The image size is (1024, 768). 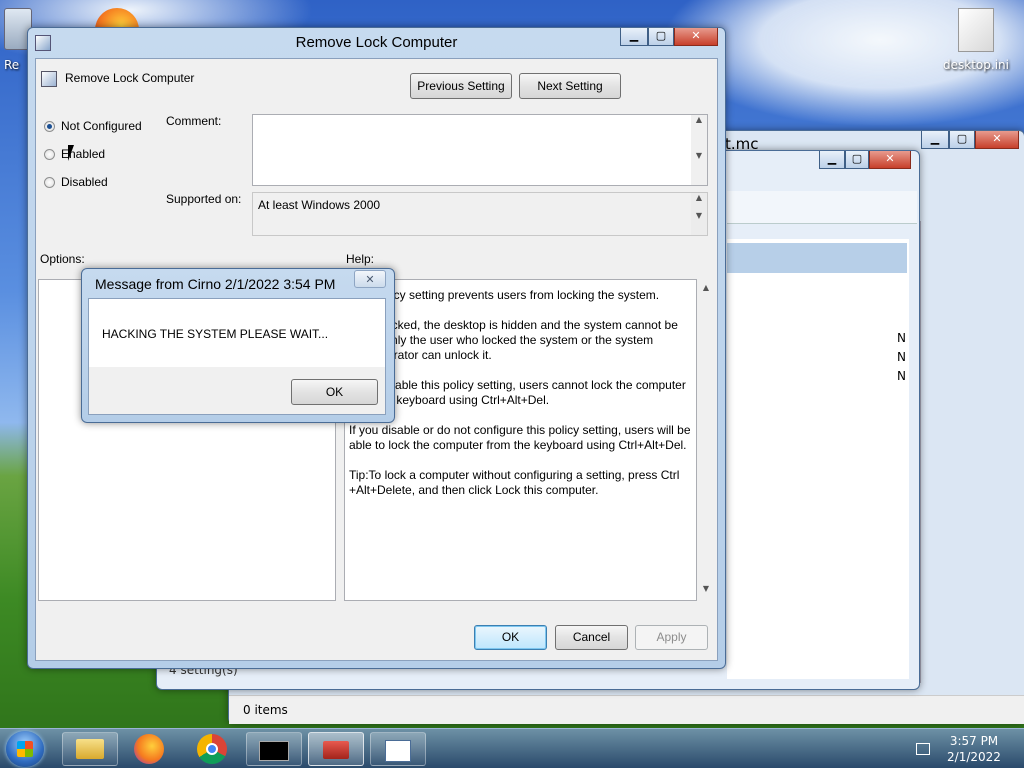 What do you see at coordinates (204, 199) in the screenshot?
I see `supported-on-label: Supported on:` at bounding box center [204, 199].